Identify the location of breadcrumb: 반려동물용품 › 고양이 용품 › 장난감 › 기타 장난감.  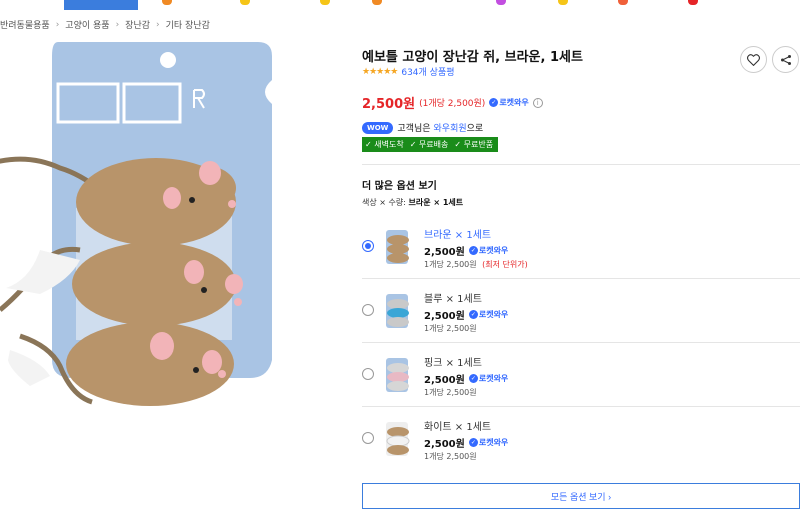
(105, 25).